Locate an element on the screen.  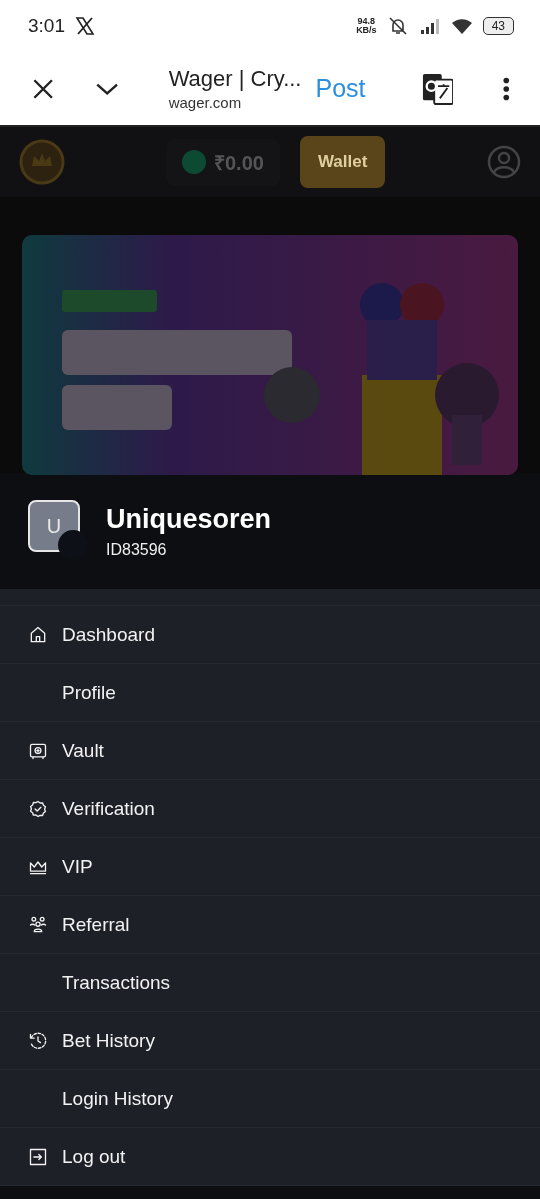
translate-icon is located at coordinates (437, 88).